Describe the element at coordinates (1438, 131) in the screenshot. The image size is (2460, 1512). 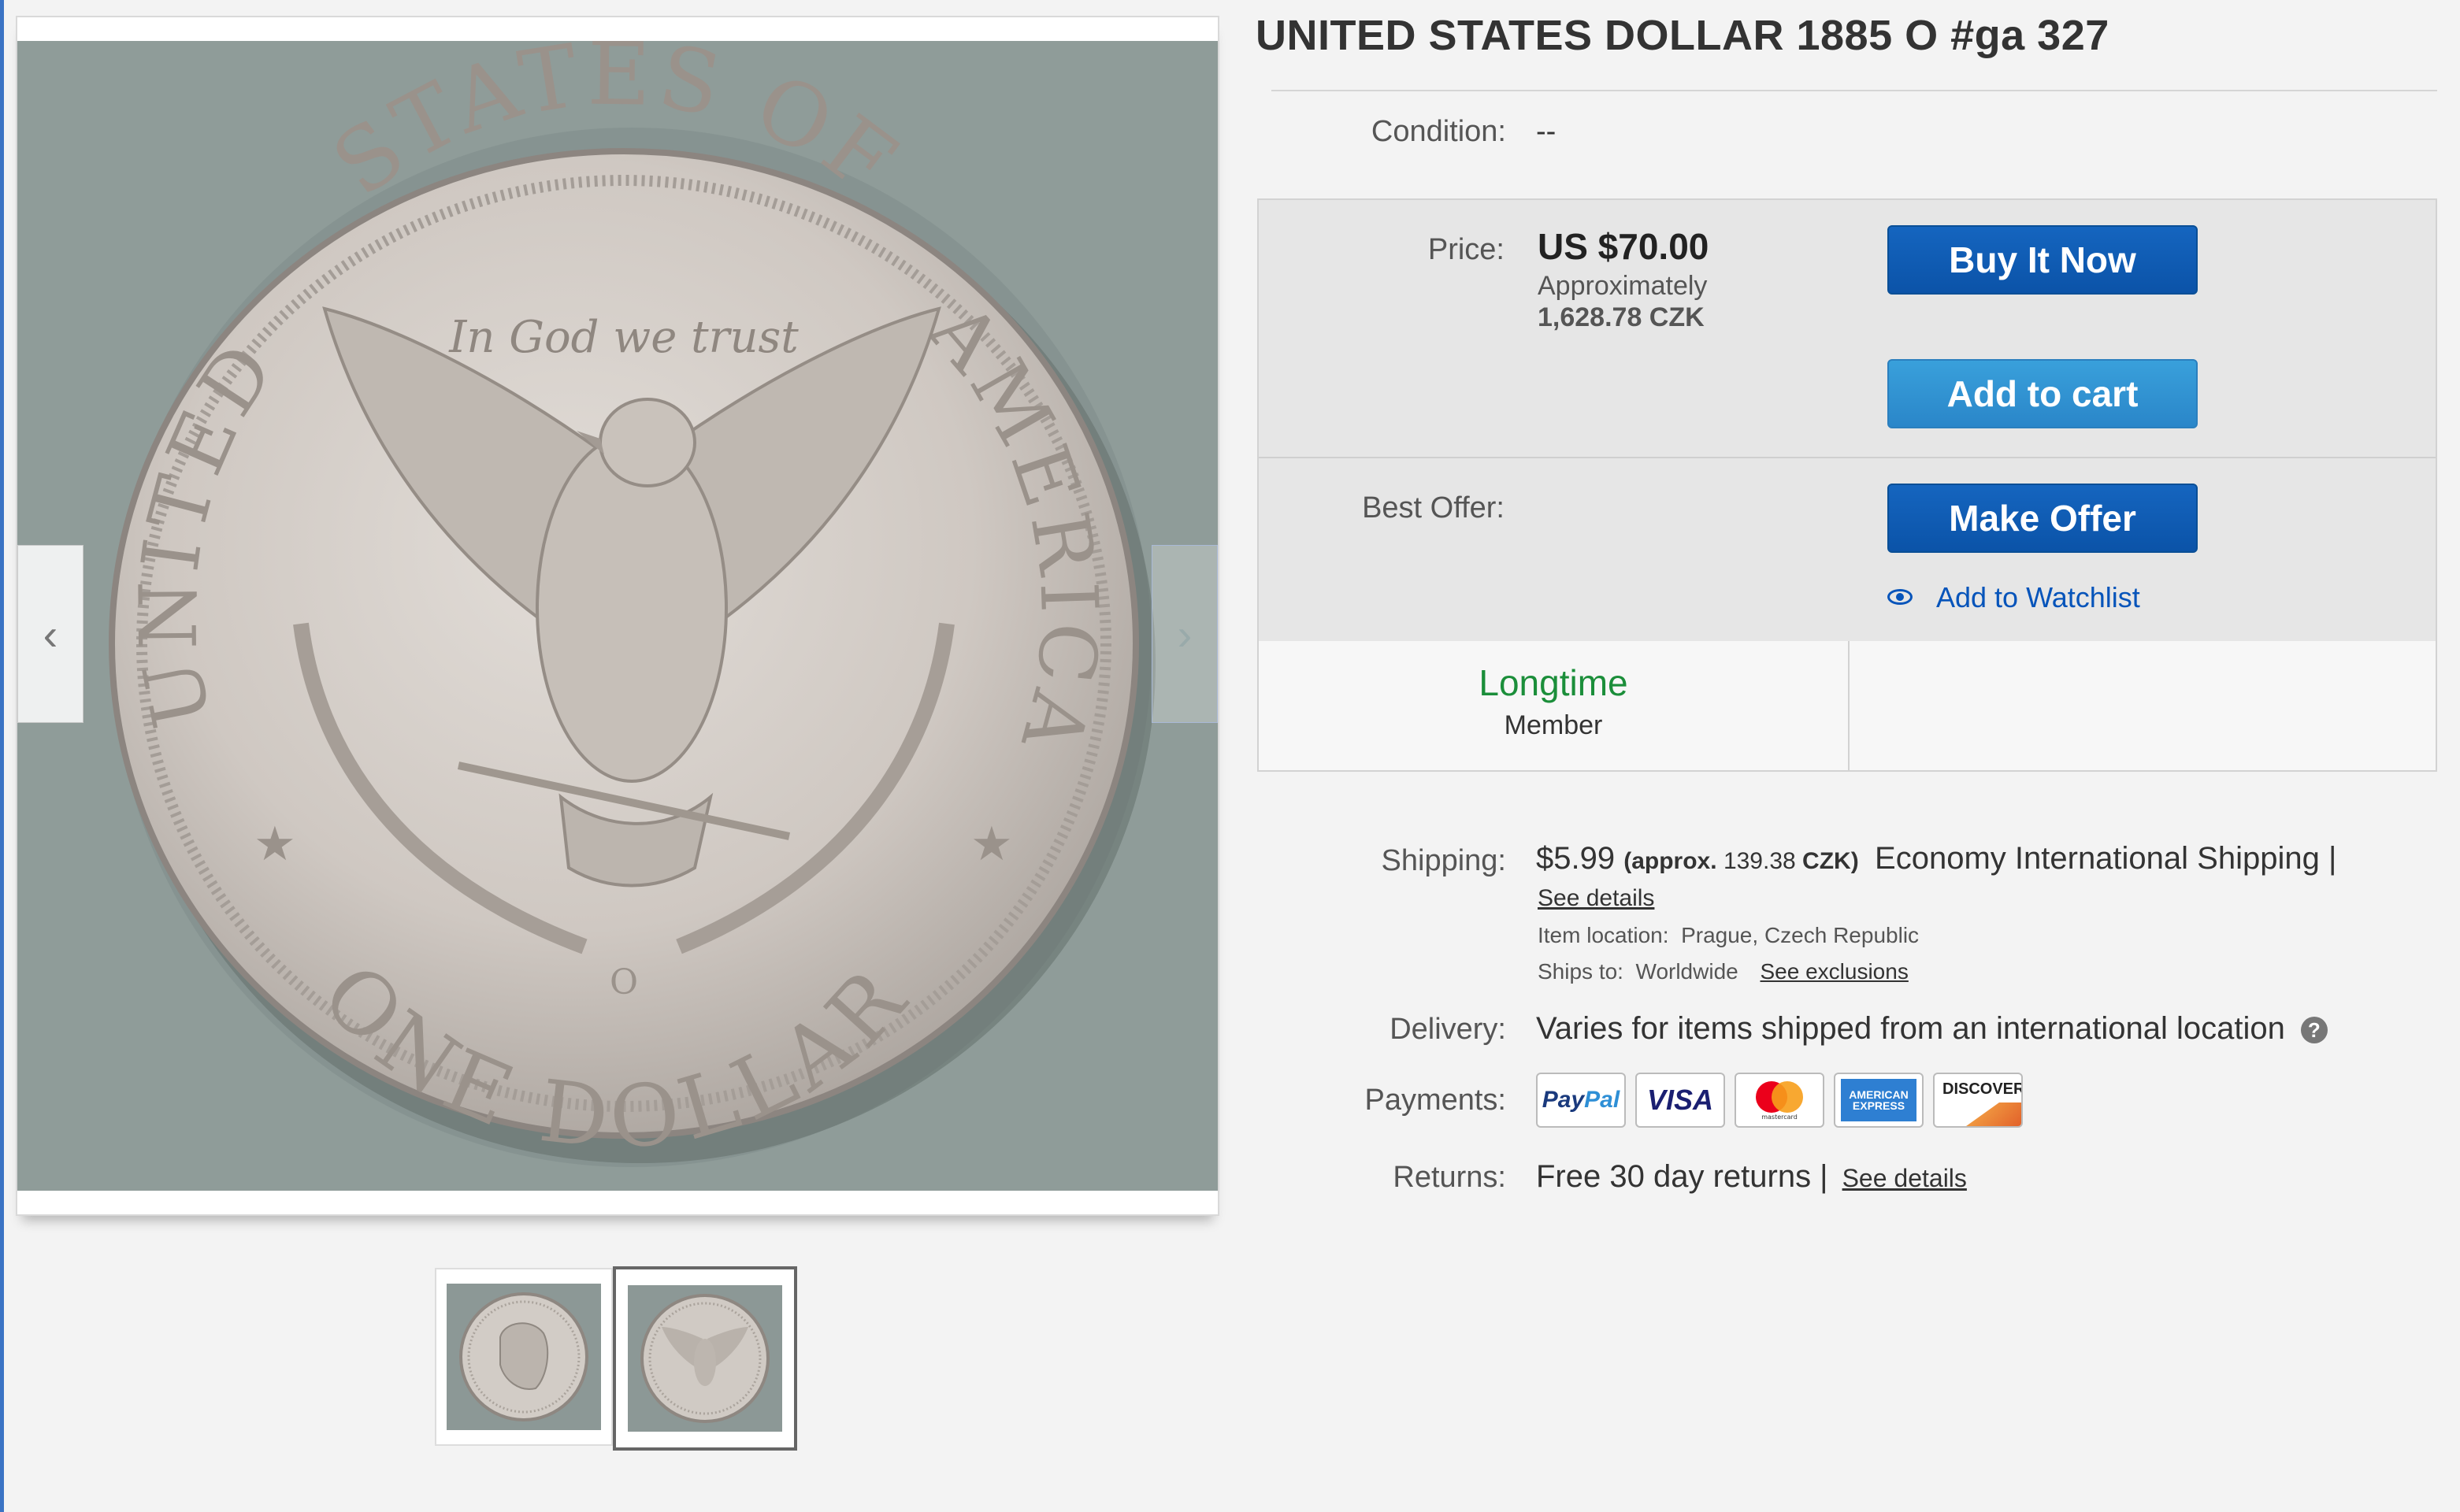
I see `condition-label: Condition:` at that location.